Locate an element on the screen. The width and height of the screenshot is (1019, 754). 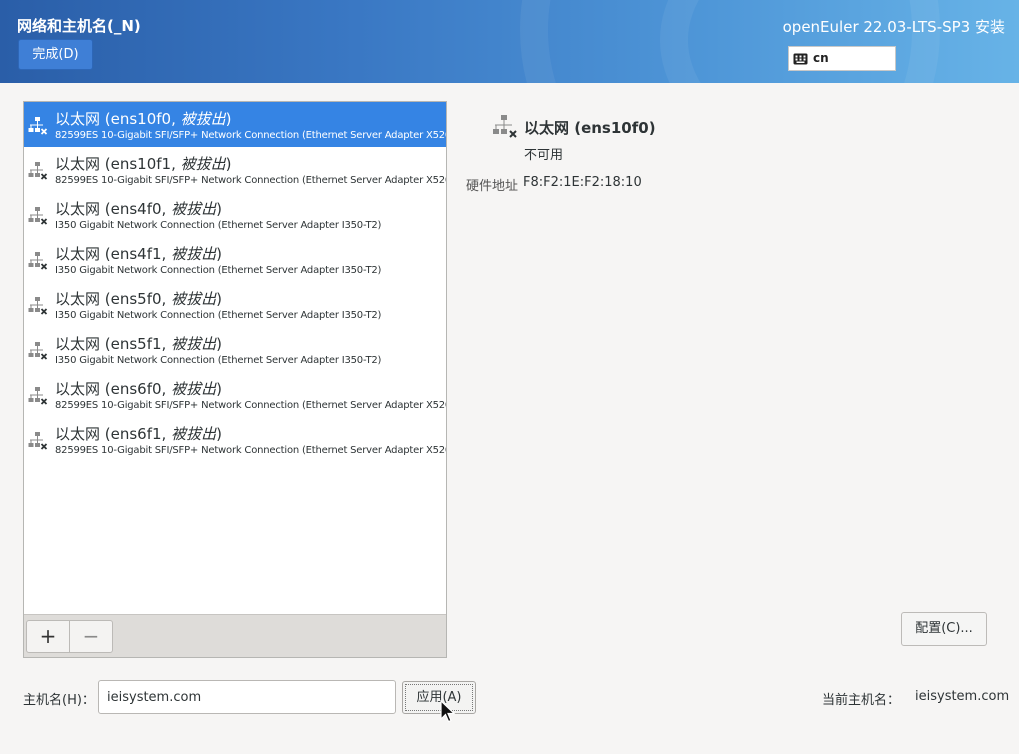
device-detail-name: 以太网 (ens10f0) is located at coordinates (590, 128).